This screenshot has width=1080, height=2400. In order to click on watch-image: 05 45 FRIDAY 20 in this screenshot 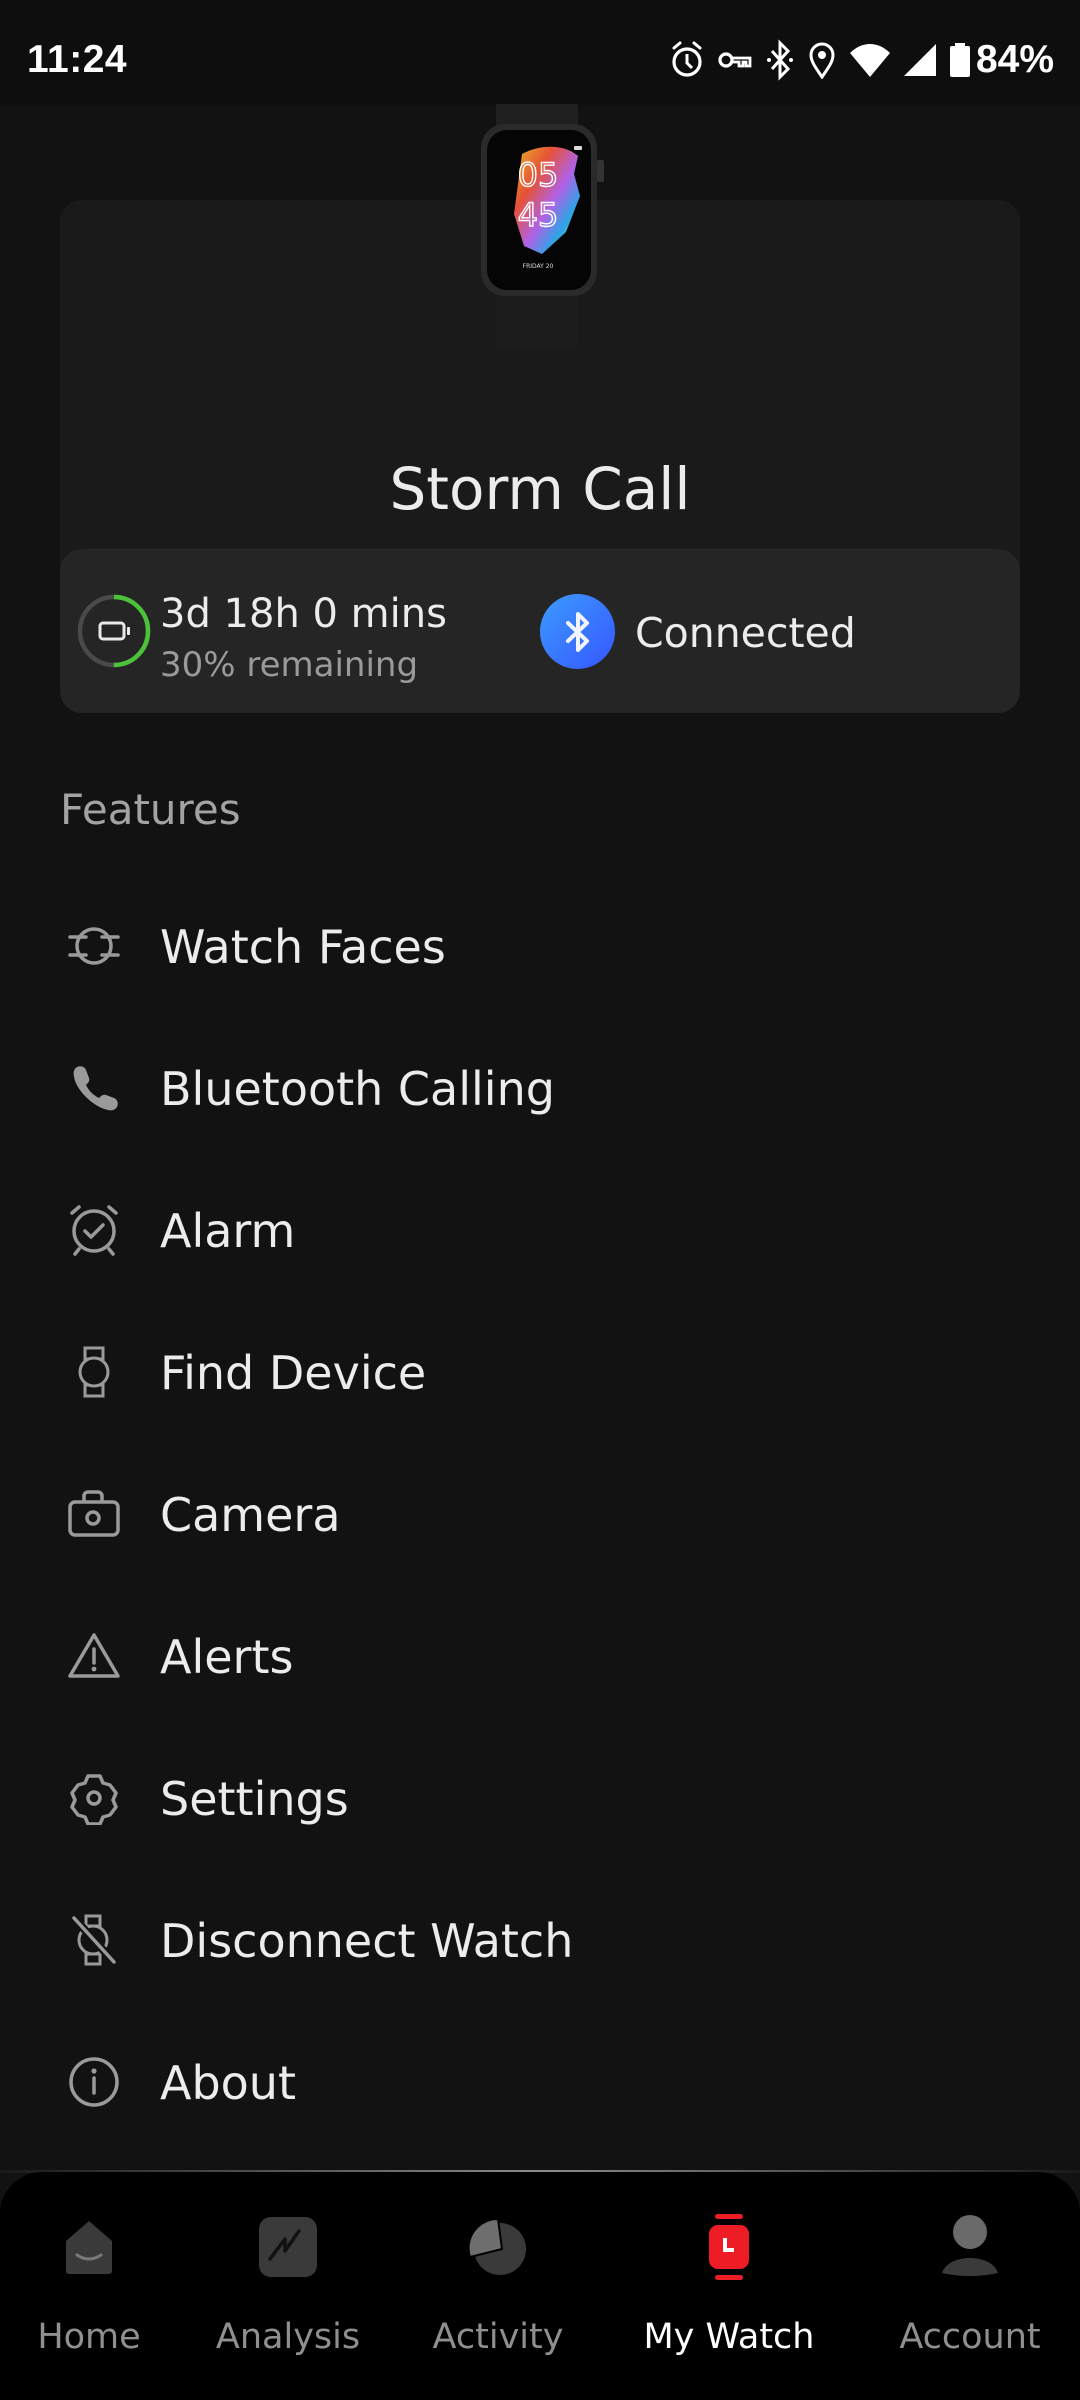, I will do `click(545, 226)`.